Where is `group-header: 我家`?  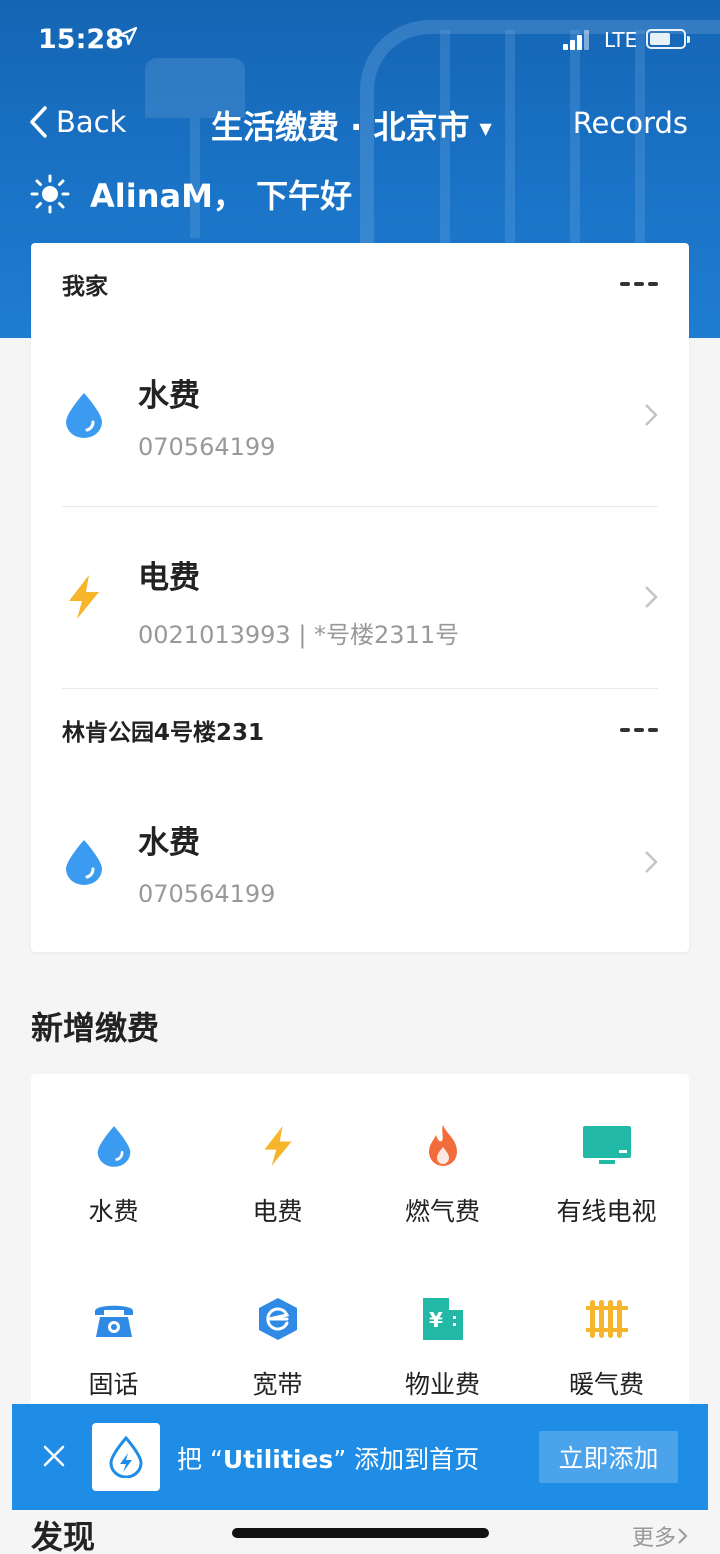
group-header: 我家 is located at coordinates (360, 284).